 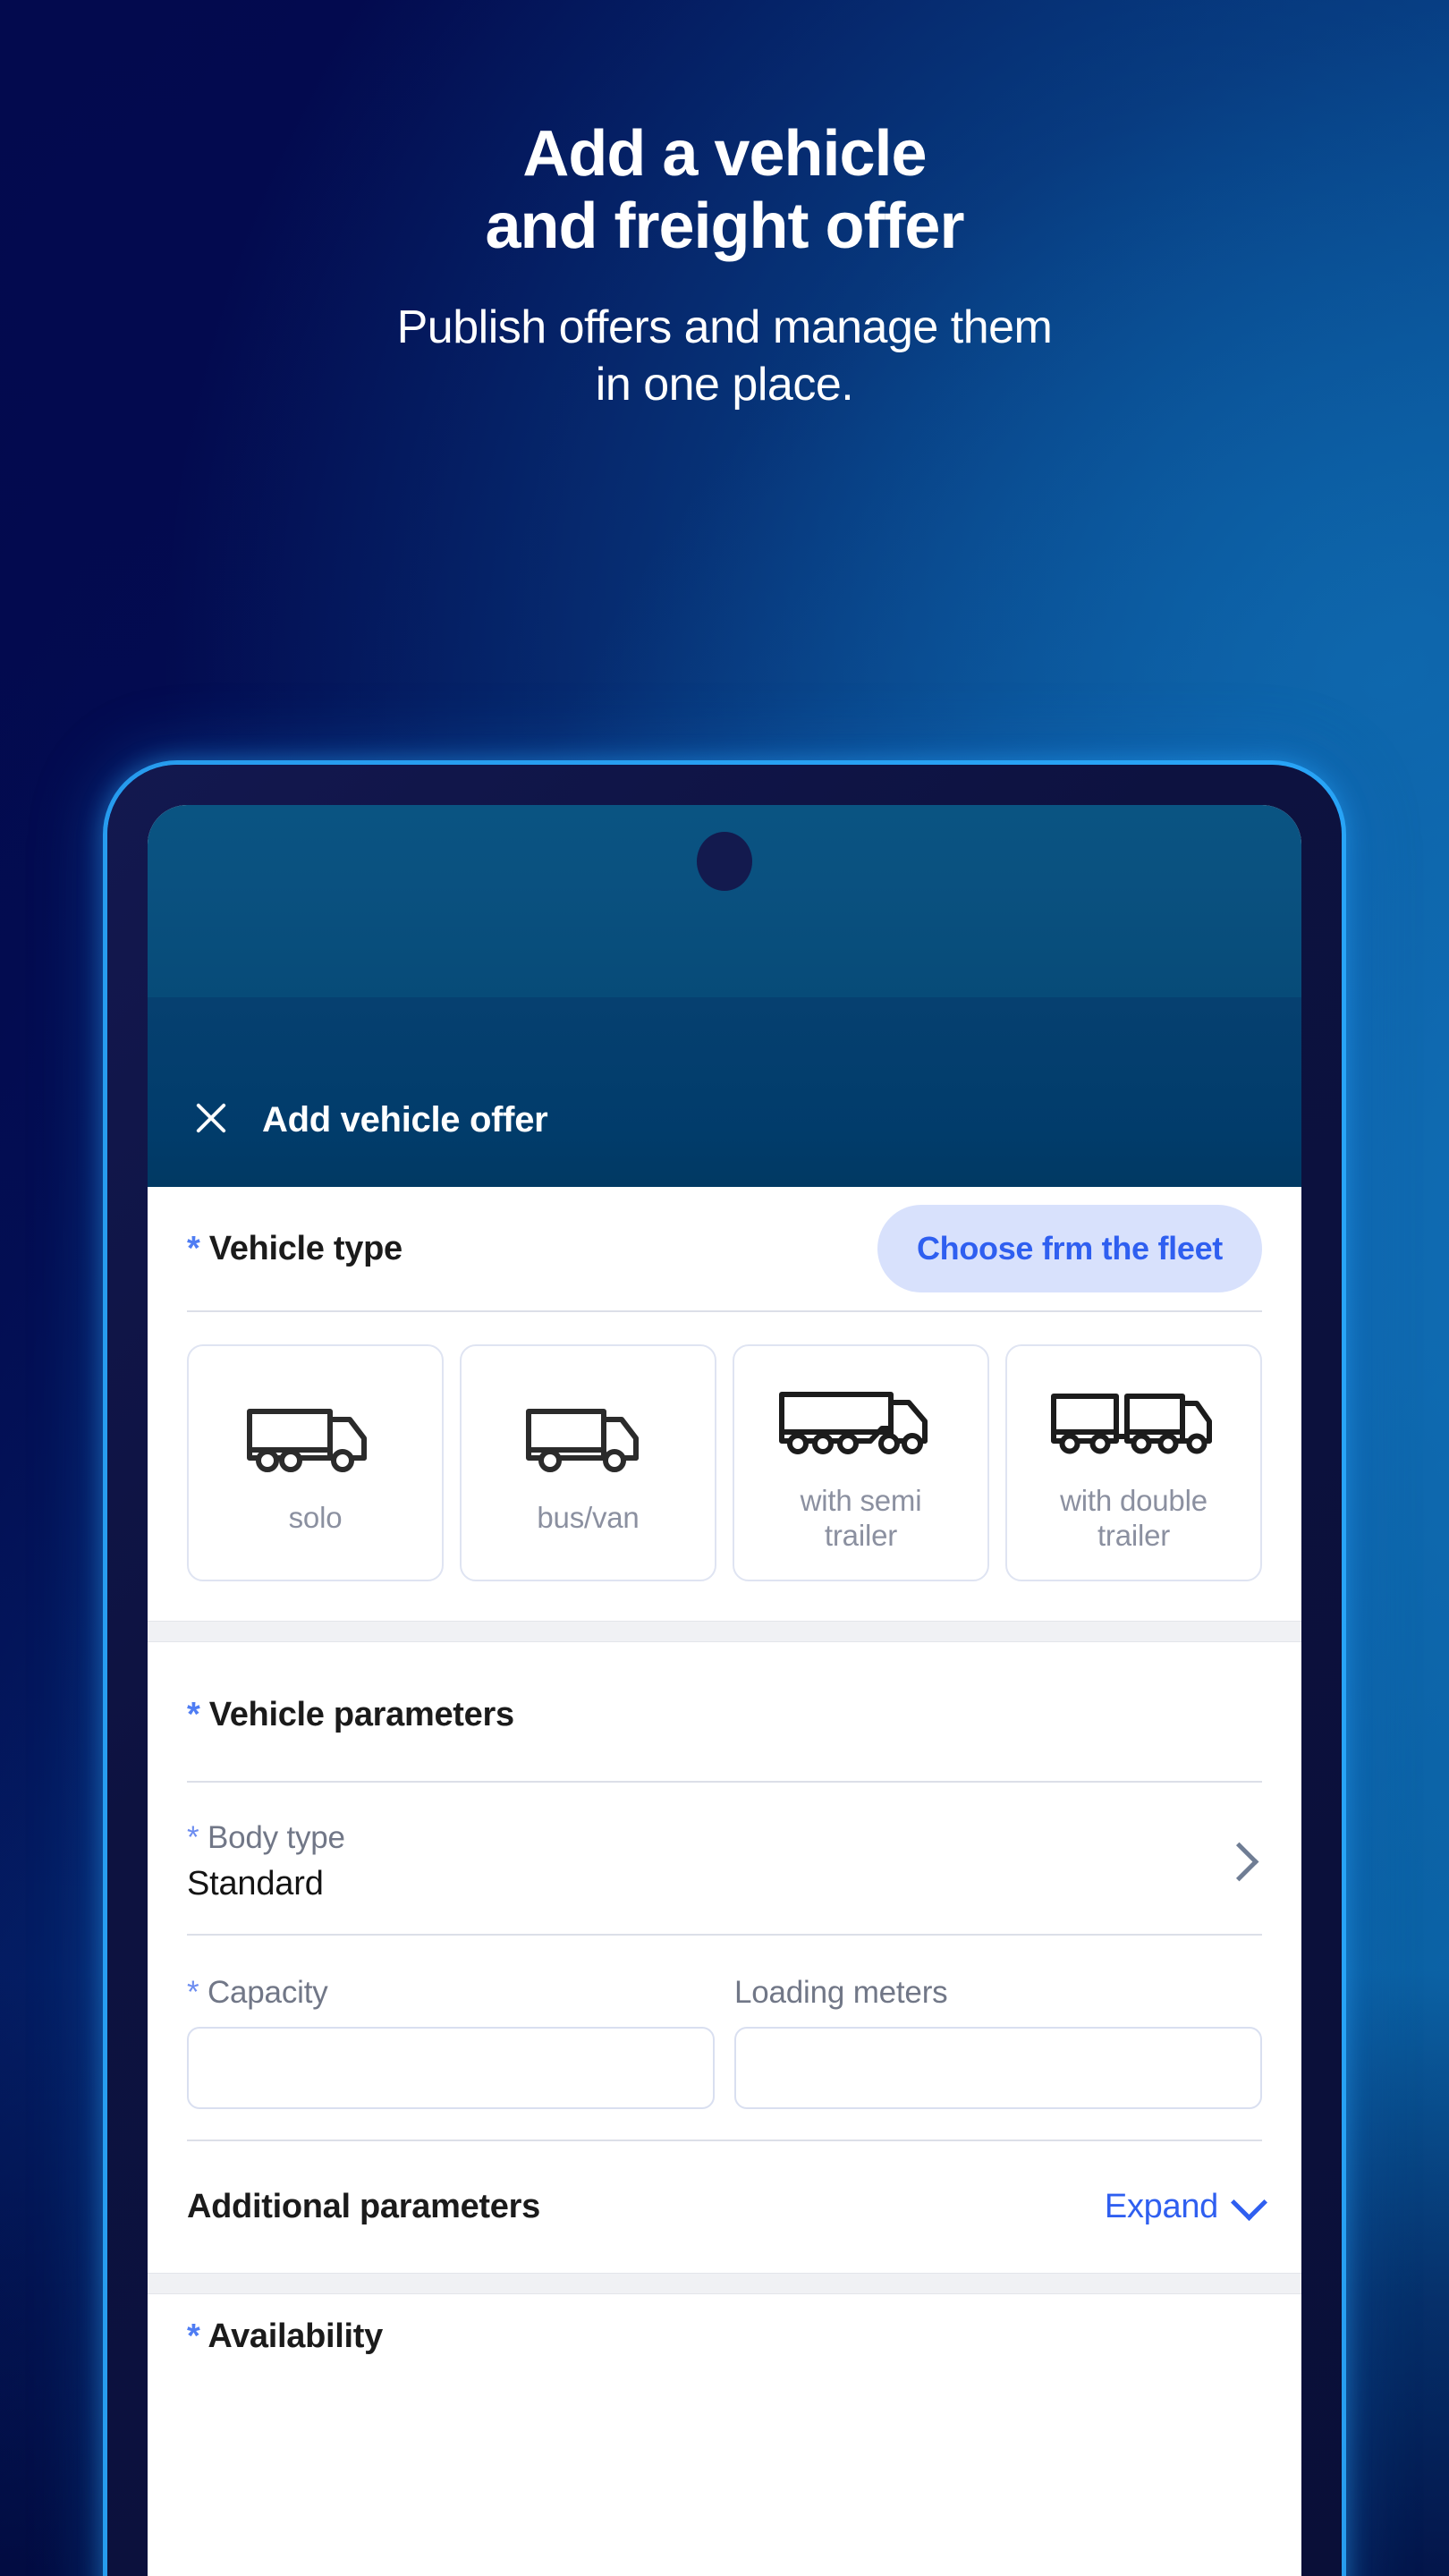 I want to click on truck-double-trailer-icon, so click(x=1134, y=1422).